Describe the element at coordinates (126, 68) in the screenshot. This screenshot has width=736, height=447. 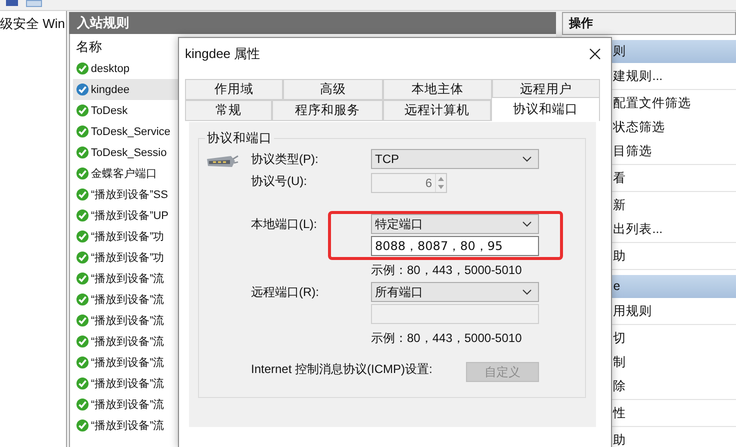
I see `rule-row: desktop` at that location.